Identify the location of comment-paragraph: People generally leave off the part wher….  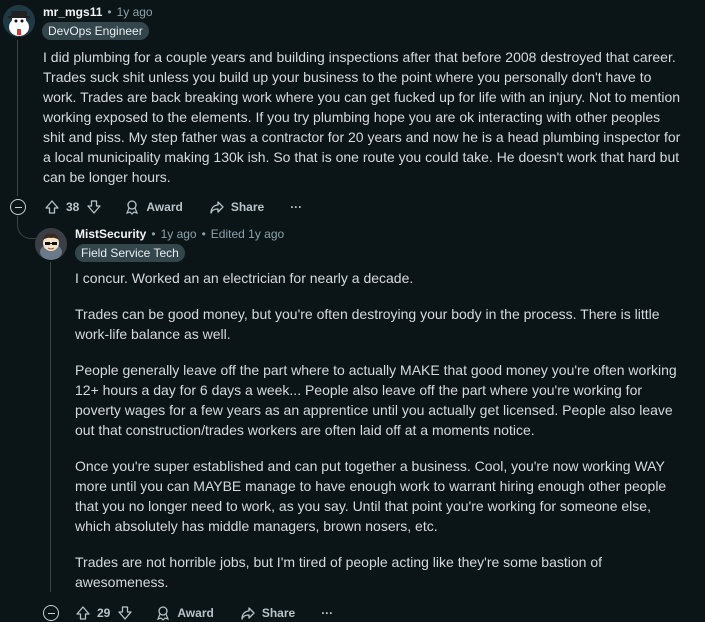
(376, 400).